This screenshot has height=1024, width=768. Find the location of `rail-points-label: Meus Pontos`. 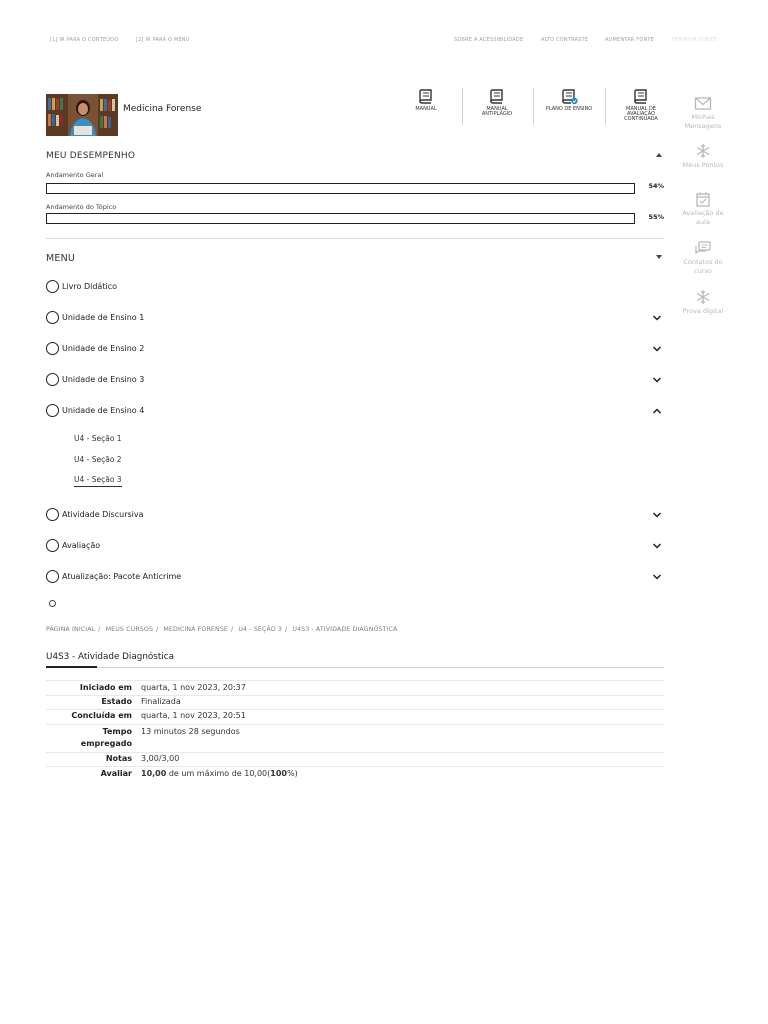

rail-points-label: Meus Pontos is located at coordinates (703, 165).